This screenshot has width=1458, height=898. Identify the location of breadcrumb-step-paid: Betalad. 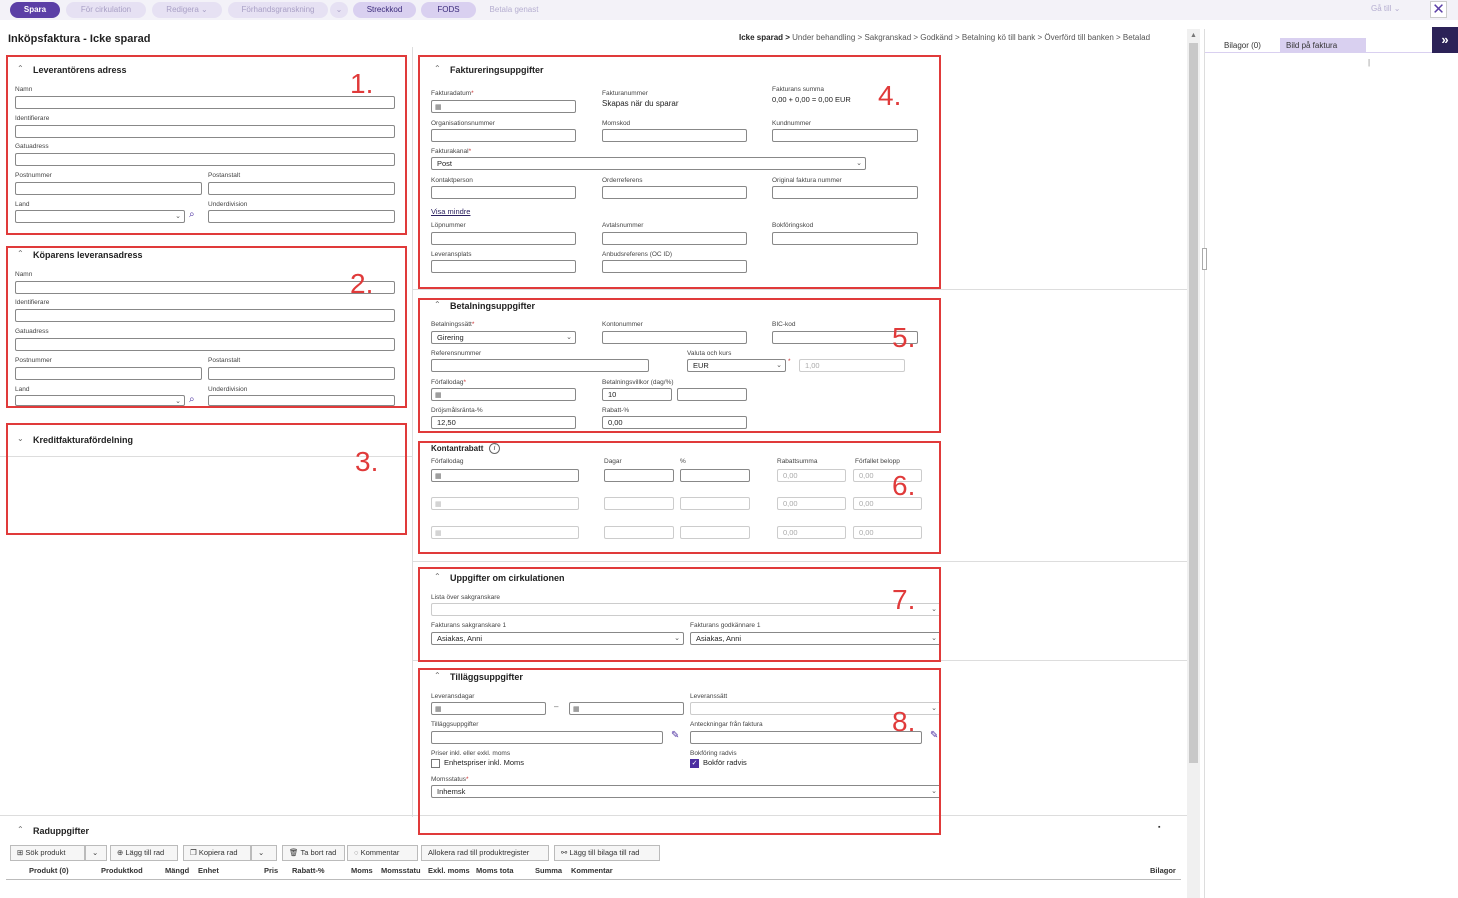
(1136, 37).